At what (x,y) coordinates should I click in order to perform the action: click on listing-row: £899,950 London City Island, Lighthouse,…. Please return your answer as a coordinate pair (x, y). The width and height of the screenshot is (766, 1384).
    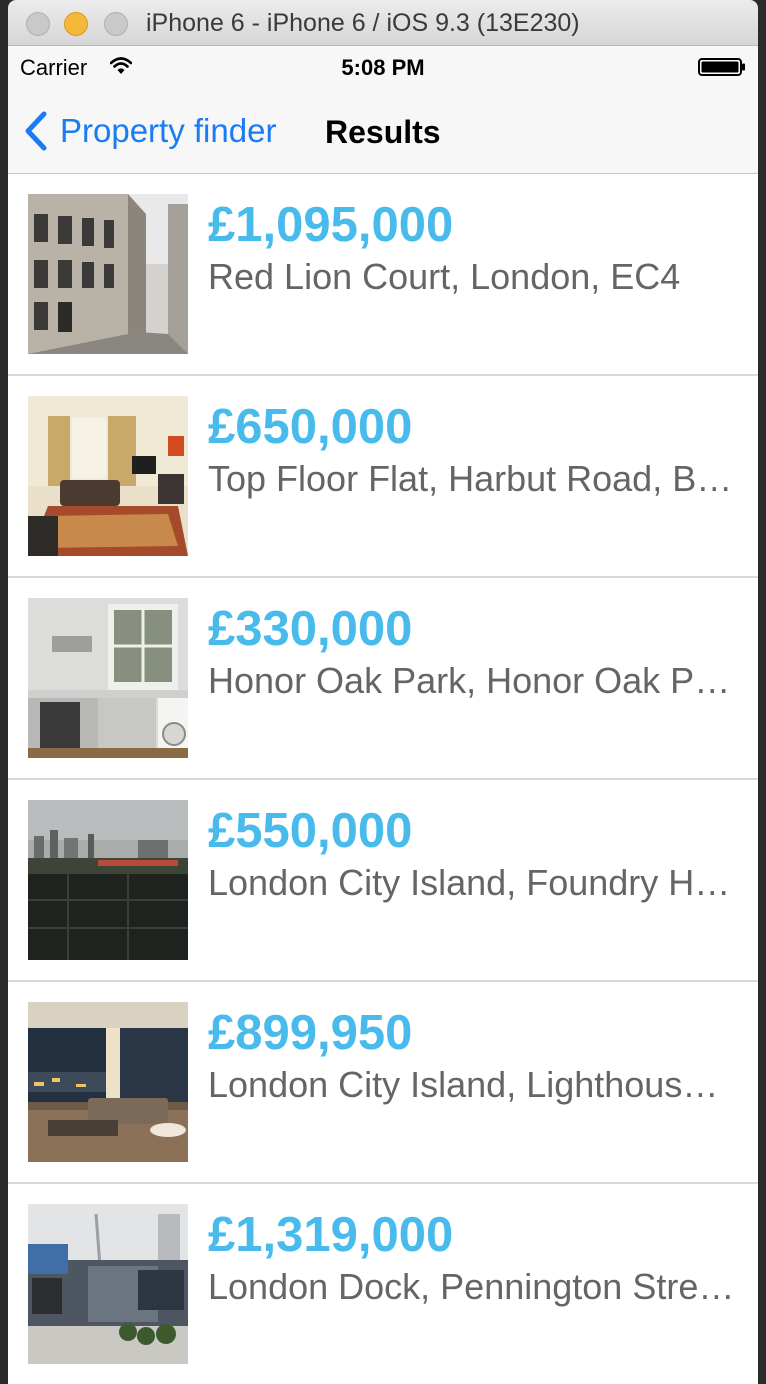
    Looking at the image, I should click on (383, 1083).